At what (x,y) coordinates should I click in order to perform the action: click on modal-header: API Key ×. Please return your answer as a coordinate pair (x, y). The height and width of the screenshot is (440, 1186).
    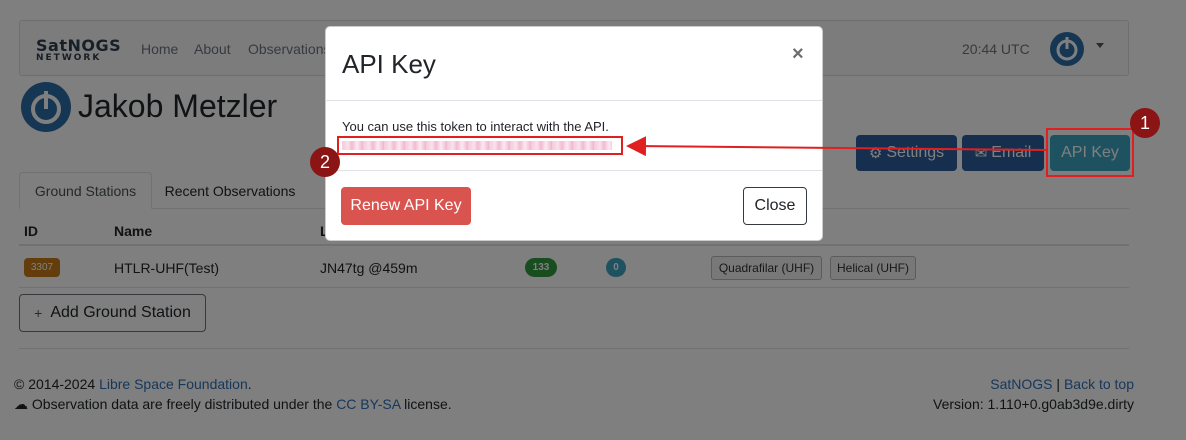
    Looking at the image, I should click on (574, 64).